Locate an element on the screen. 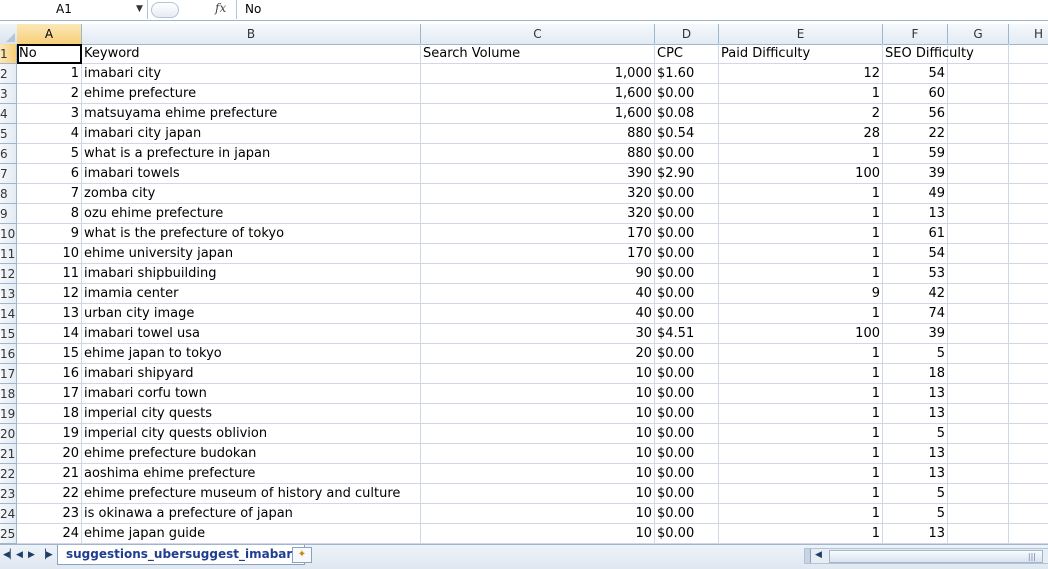 The width and height of the screenshot is (1048, 569). table-cell: urban city image is located at coordinates (251, 314).